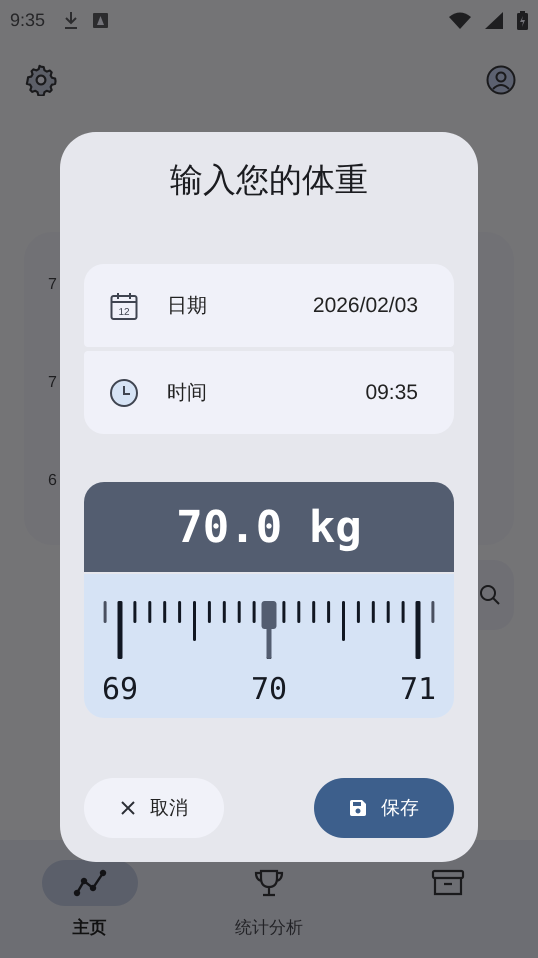 The width and height of the screenshot is (538, 958). Describe the element at coordinates (128, 808) in the screenshot. I see `close-icon` at that location.